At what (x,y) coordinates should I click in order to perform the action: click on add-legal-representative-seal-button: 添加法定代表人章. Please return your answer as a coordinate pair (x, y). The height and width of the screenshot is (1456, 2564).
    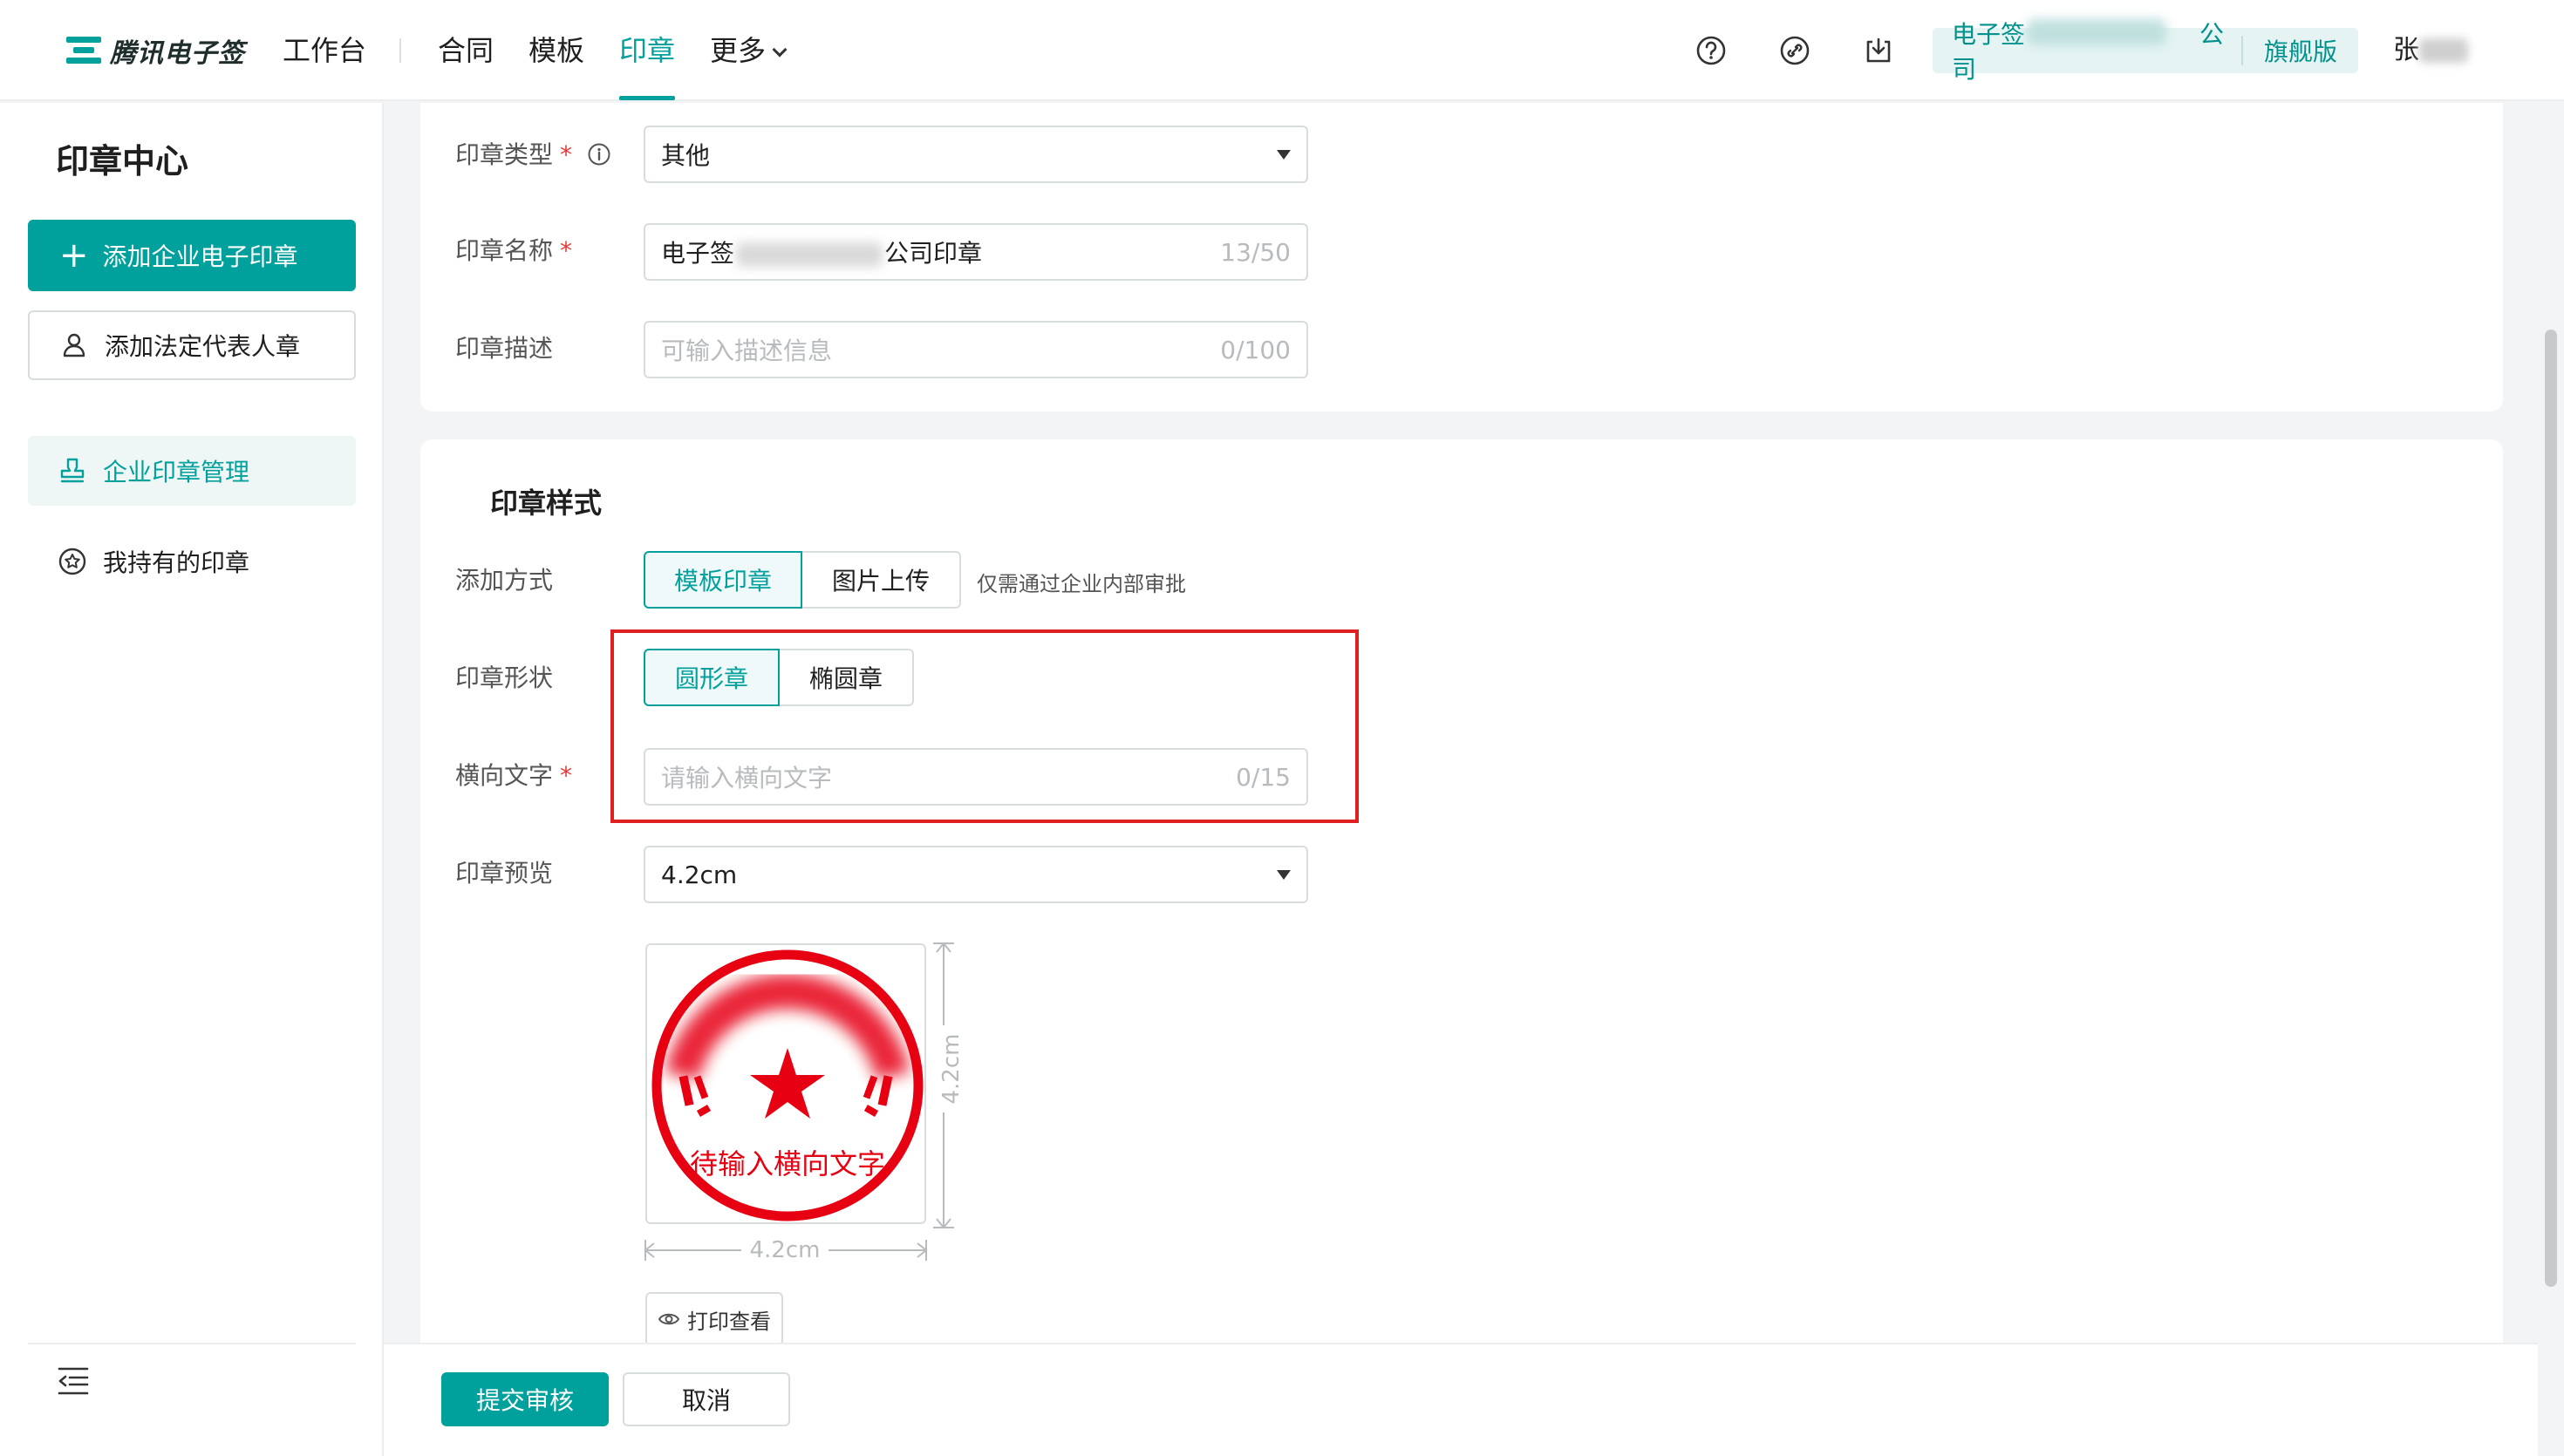
    Looking at the image, I should click on (192, 345).